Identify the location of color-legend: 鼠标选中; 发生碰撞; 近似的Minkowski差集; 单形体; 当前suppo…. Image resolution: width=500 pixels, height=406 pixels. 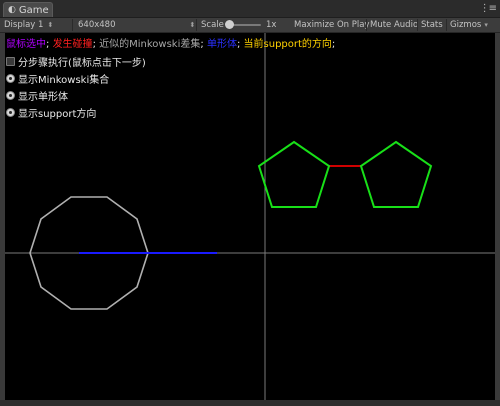
(170, 42).